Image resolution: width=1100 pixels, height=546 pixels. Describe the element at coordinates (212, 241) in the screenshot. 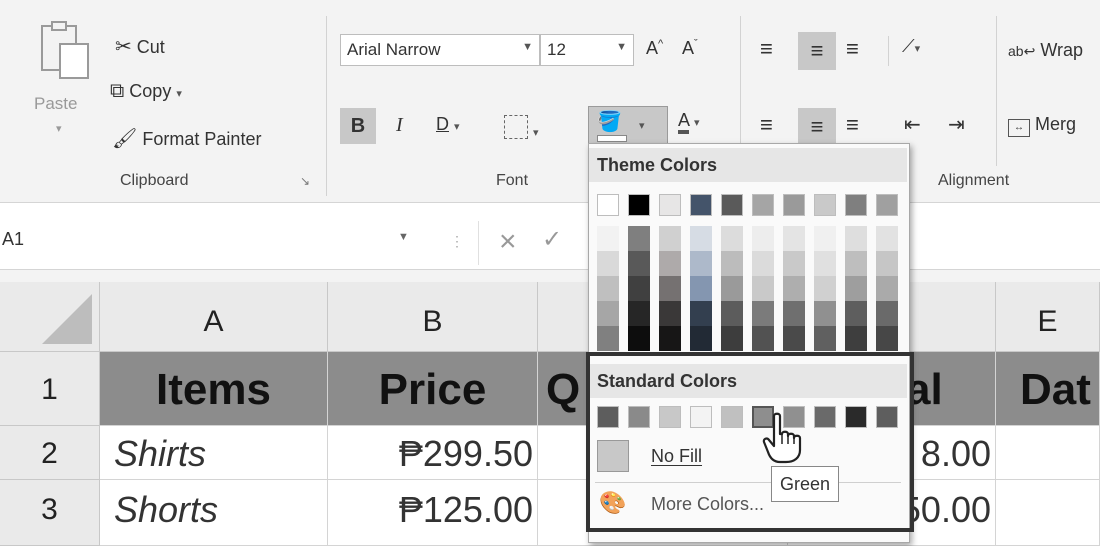

I see `name-box: A1 ▼` at that location.